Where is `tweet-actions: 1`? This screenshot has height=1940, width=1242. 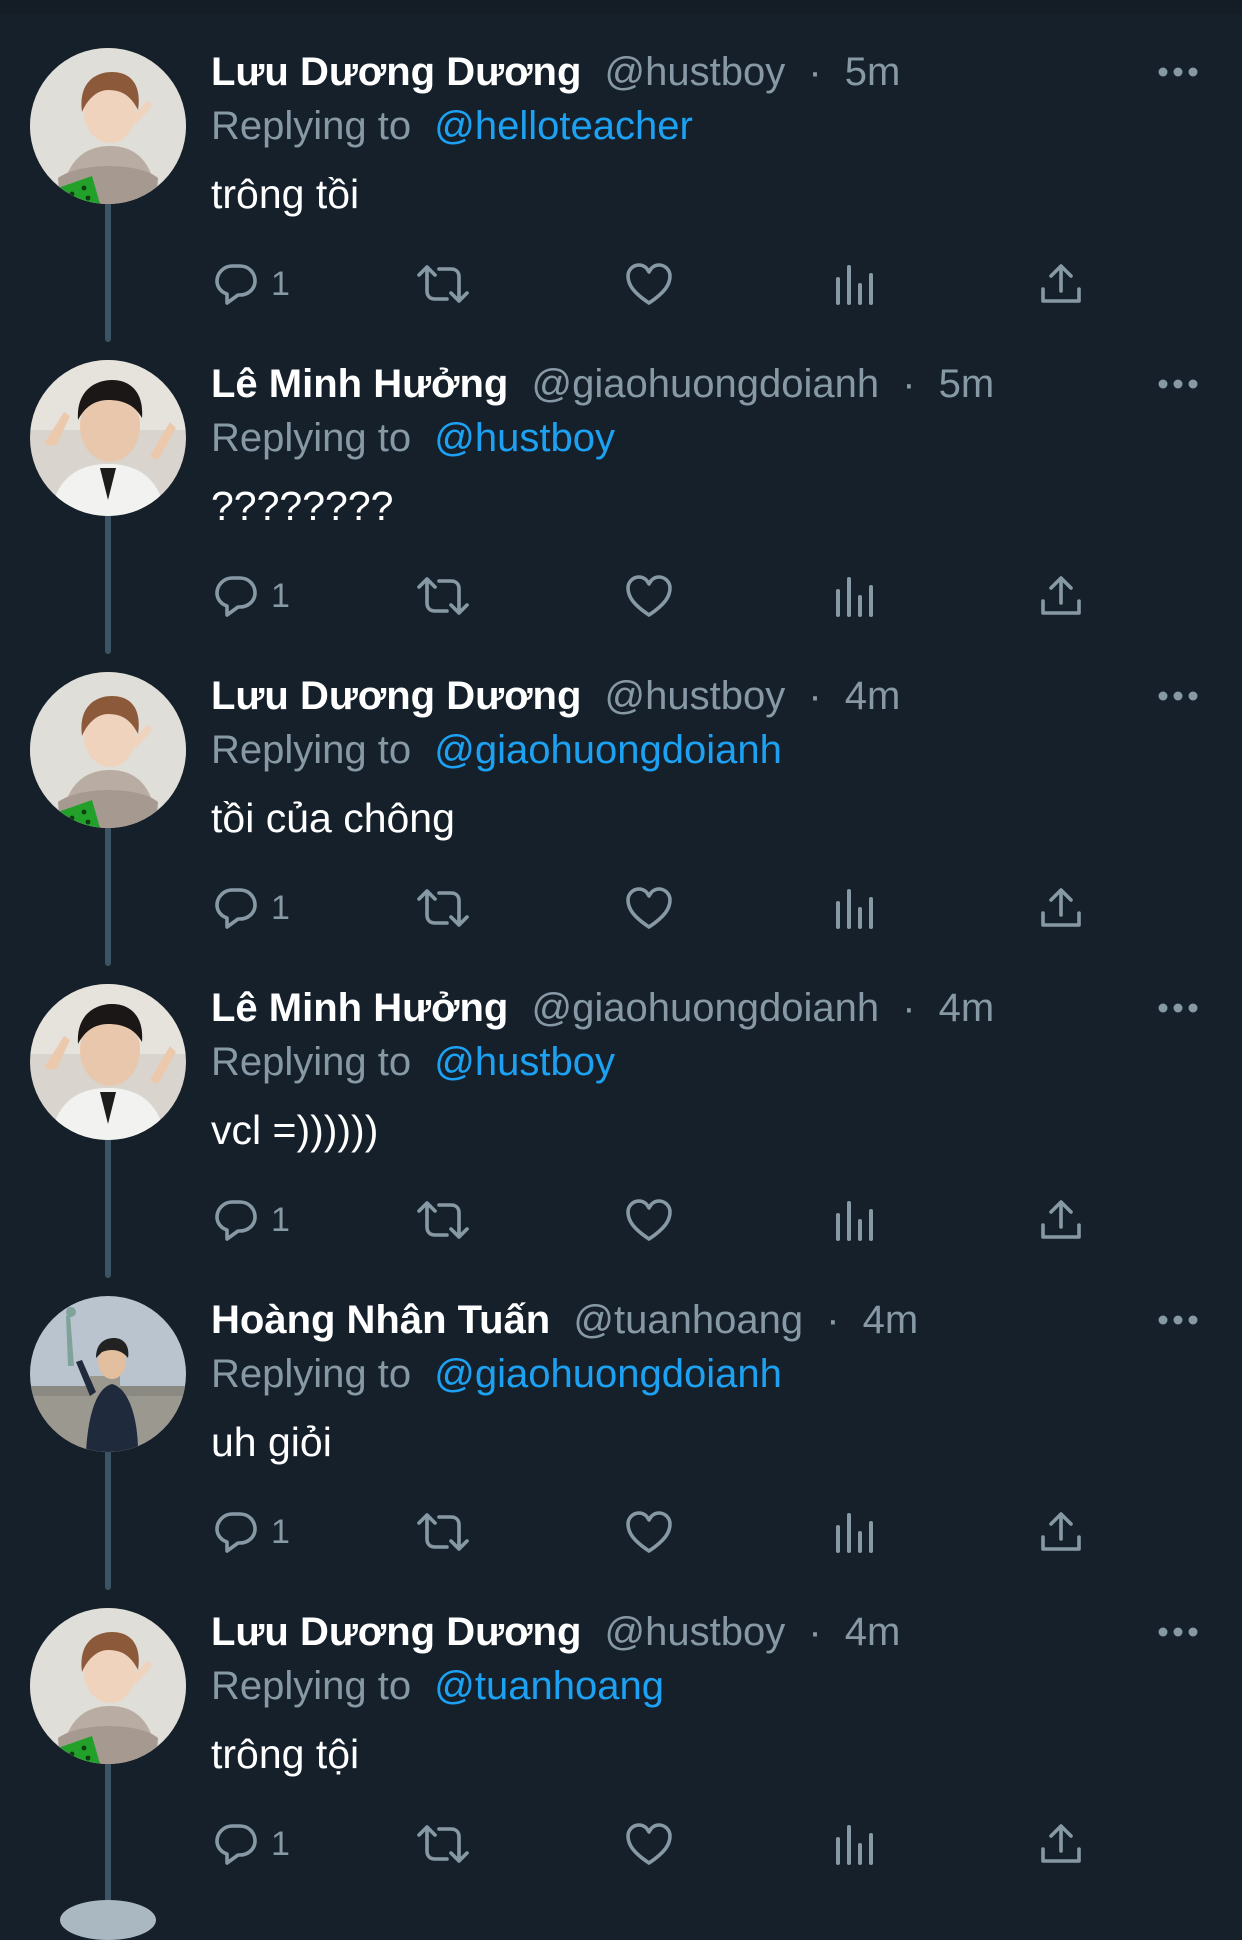
tweet-actions: 1 is located at coordinates (621, 908).